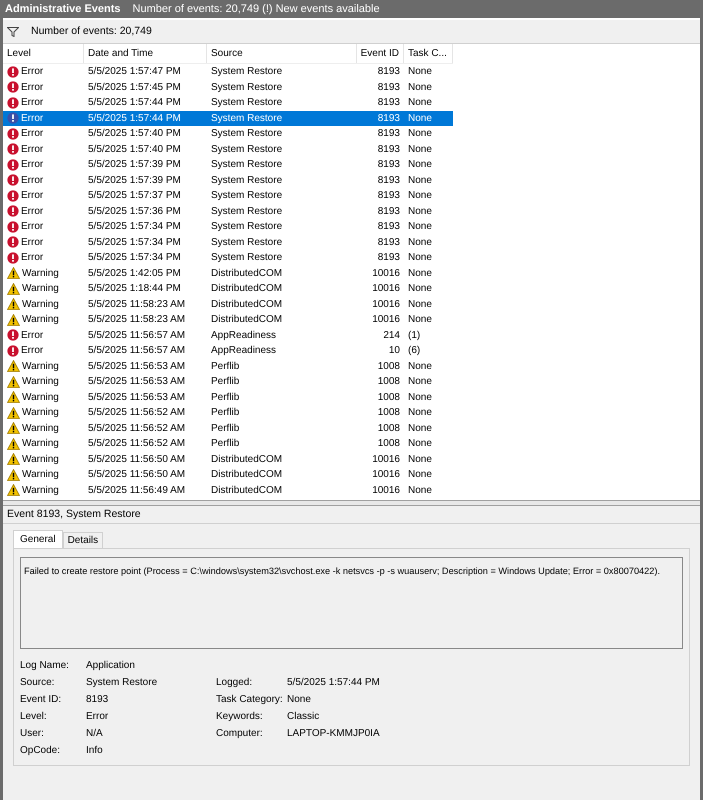 The height and width of the screenshot is (800, 703). I want to click on table-row: Error 5/5/2025 11:56:57 AM AppReadiness 10 (6), so click(228, 350).